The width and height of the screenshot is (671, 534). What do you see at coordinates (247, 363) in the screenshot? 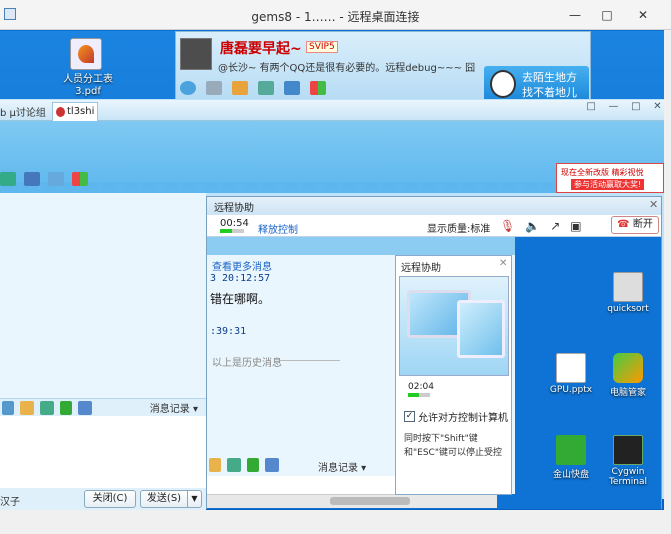
I see `history-divider-label: 以上是历史消息` at bounding box center [247, 363].